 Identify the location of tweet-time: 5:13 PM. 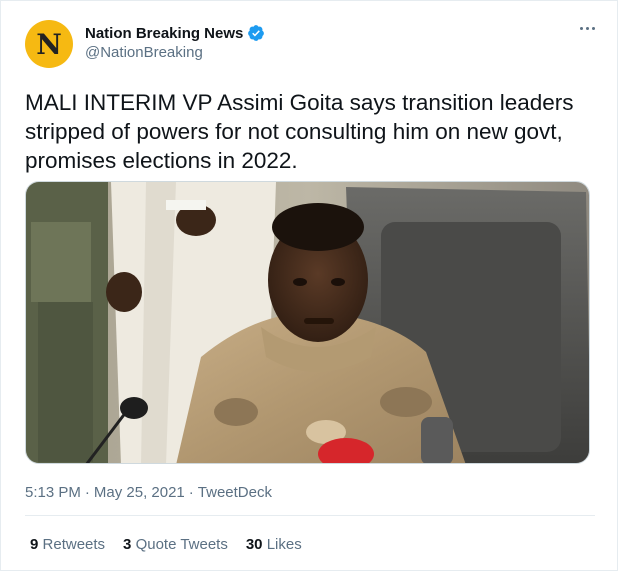
(53, 492).